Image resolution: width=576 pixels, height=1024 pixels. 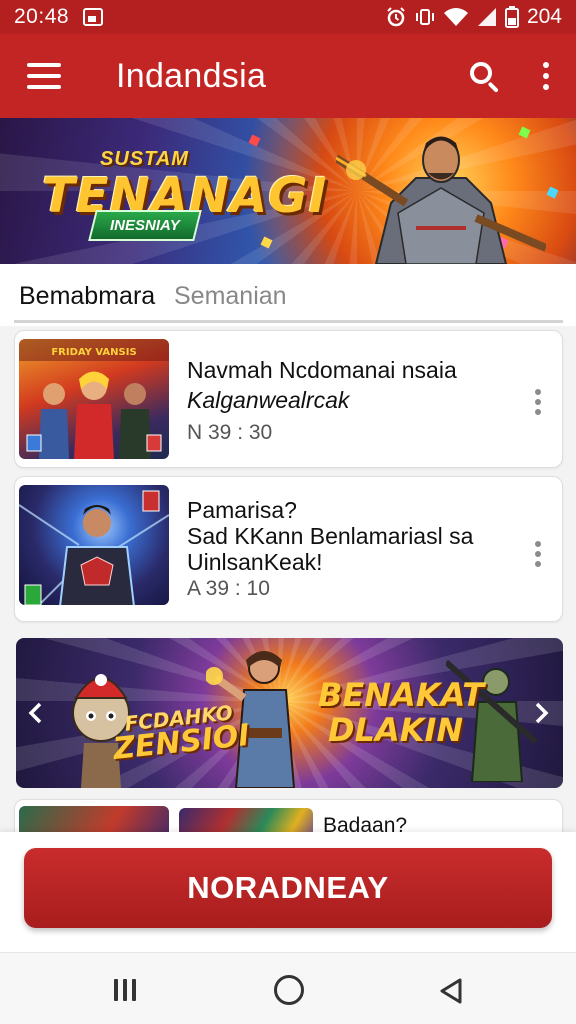 I want to click on page-title: Indandsia, so click(x=191, y=75).